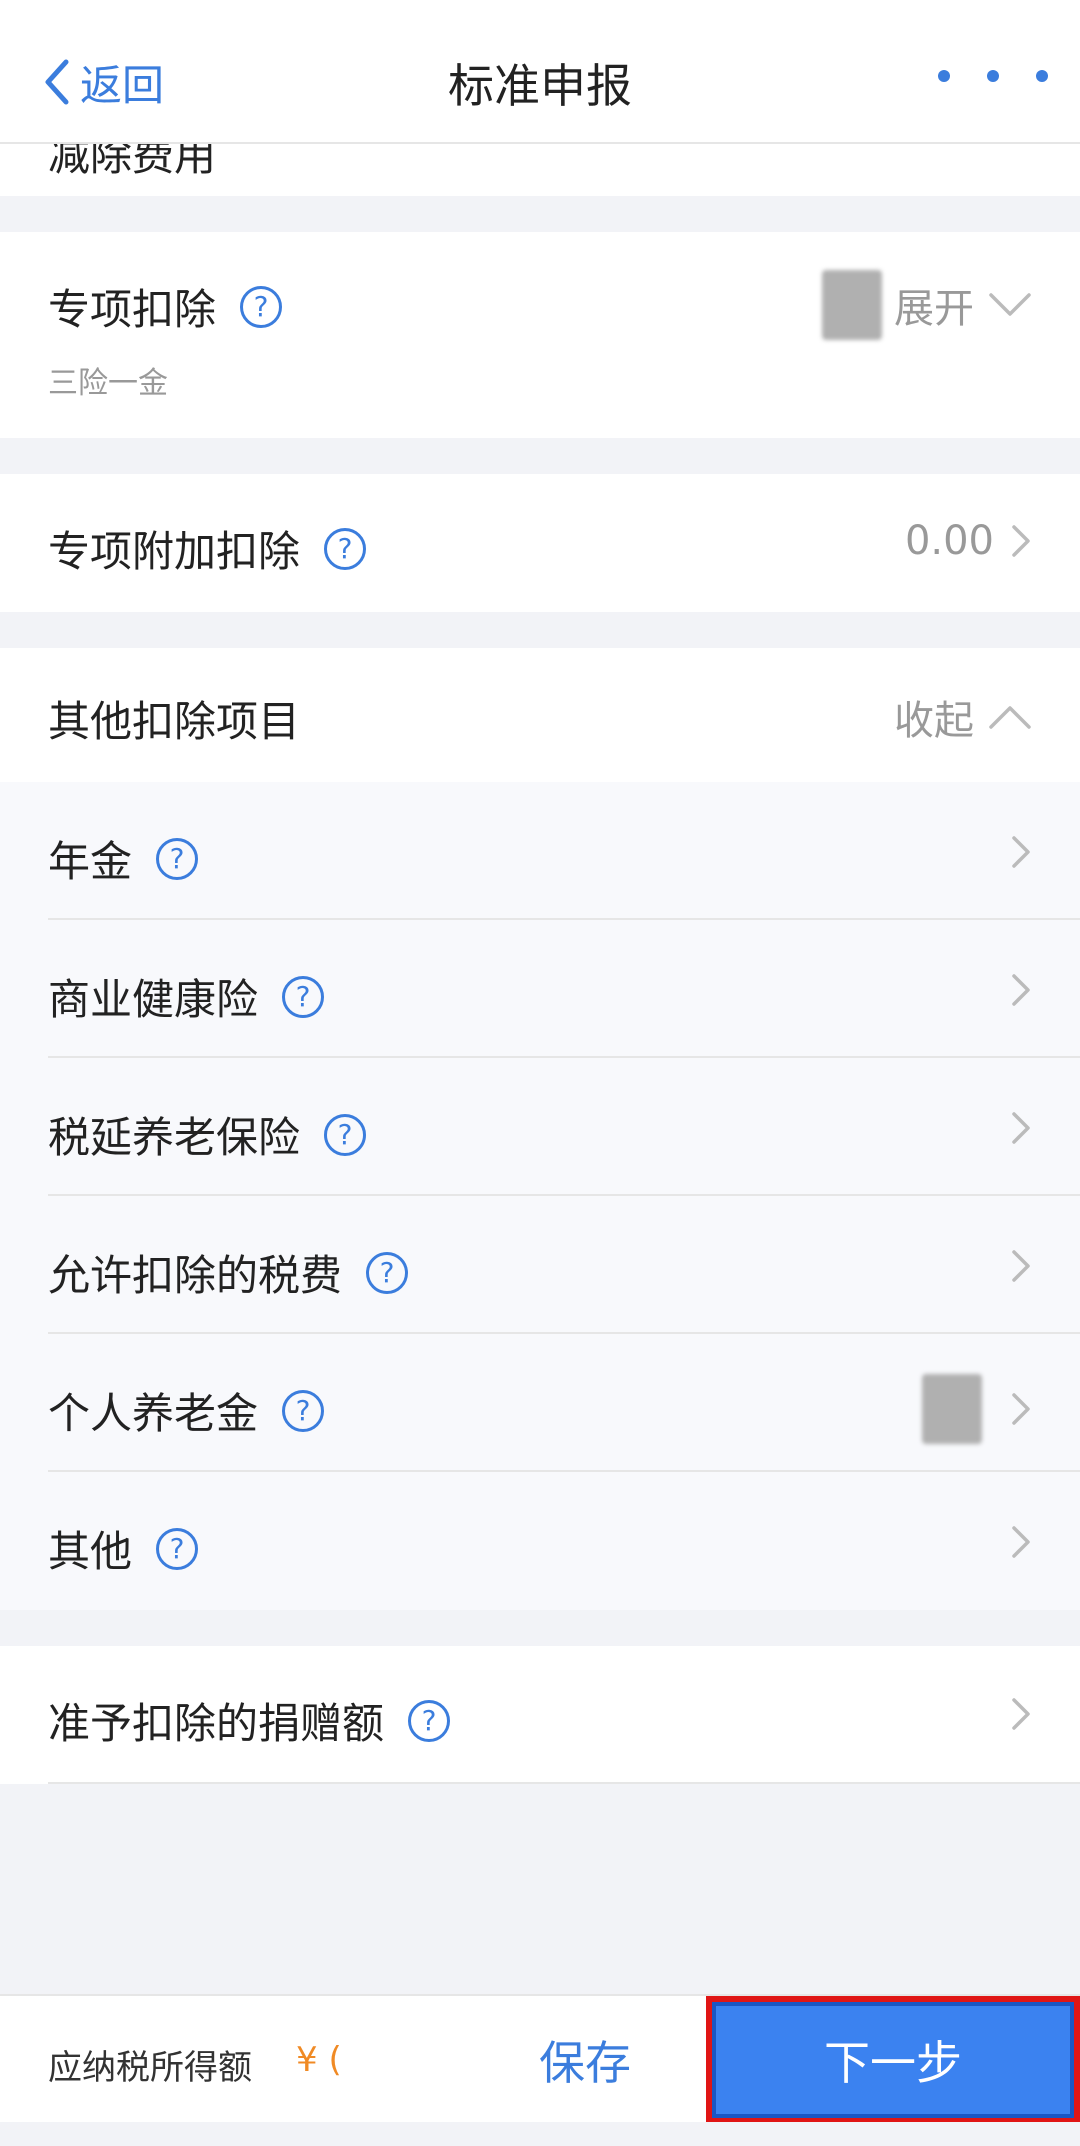  I want to click on list-item-label: 允许扣除的税费, so click(195, 1275).